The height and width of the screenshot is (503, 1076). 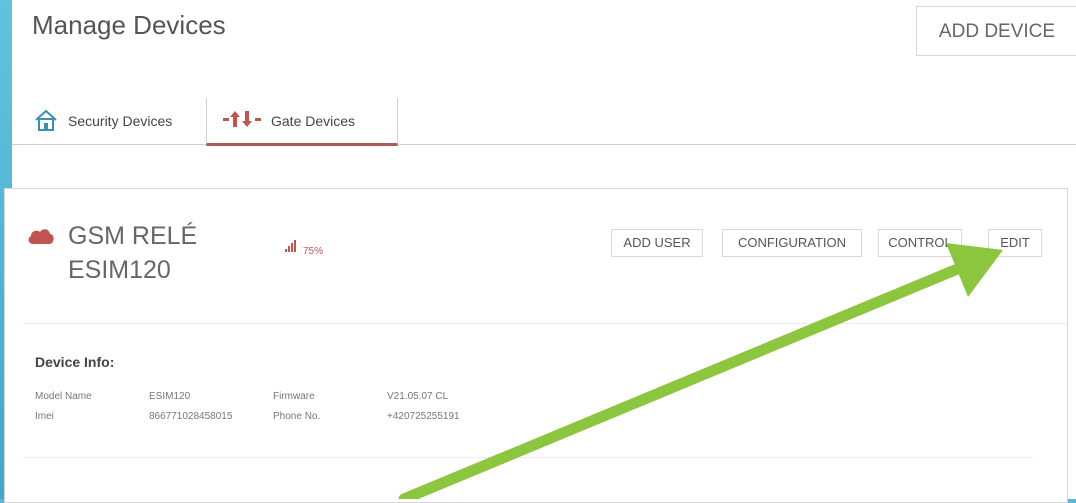 What do you see at coordinates (119, 270) in the screenshot?
I see `device-name-line2: ESIM120` at bounding box center [119, 270].